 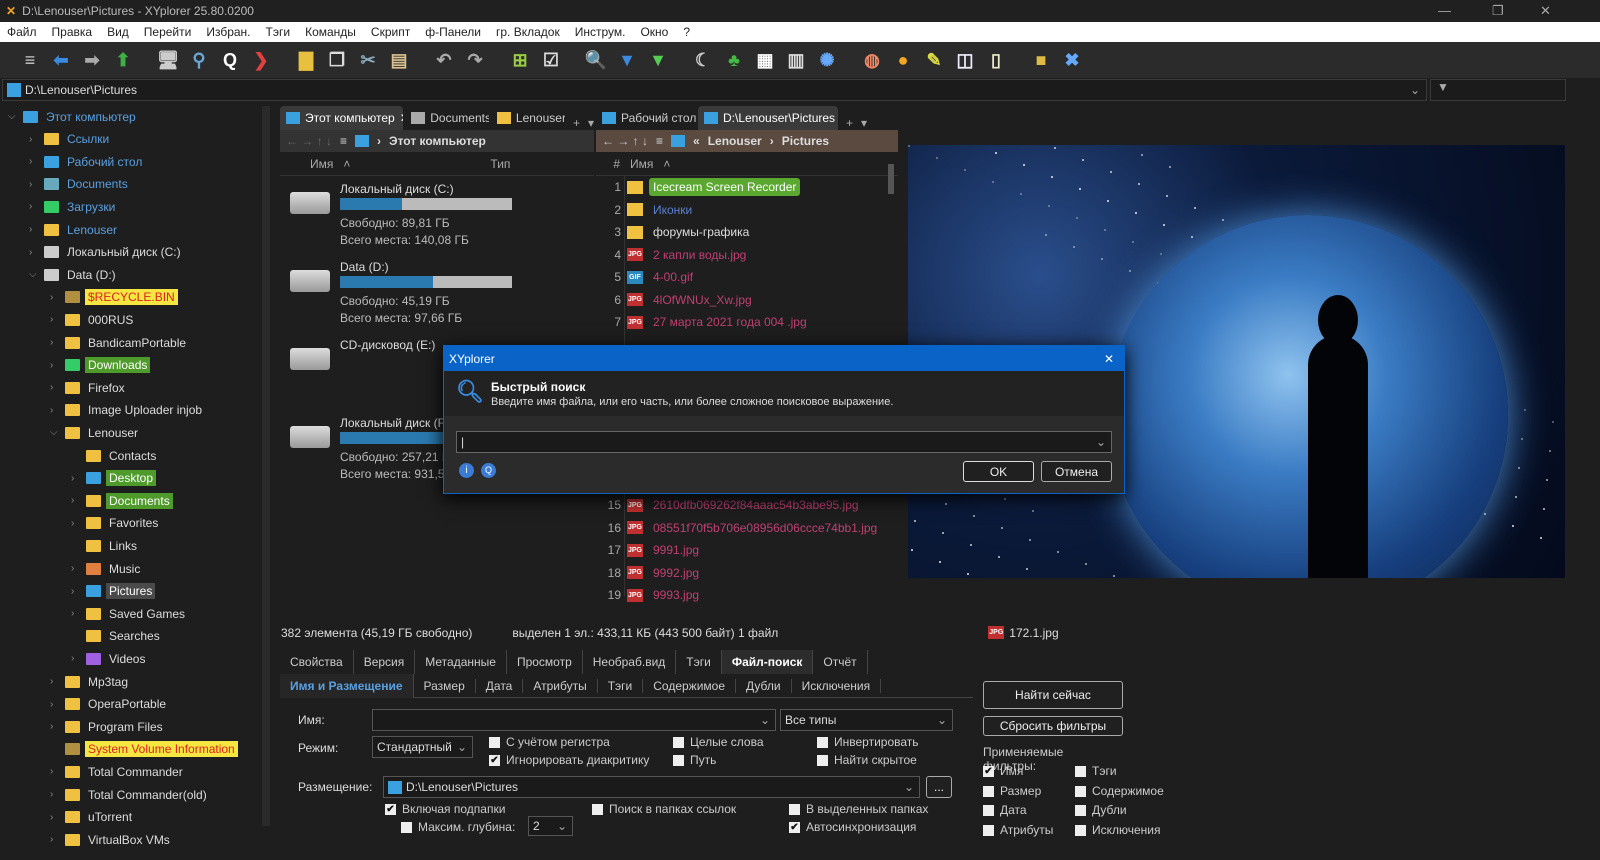 What do you see at coordinates (686, 32) in the screenshot?
I see `menu-item: ?` at bounding box center [686, 32].